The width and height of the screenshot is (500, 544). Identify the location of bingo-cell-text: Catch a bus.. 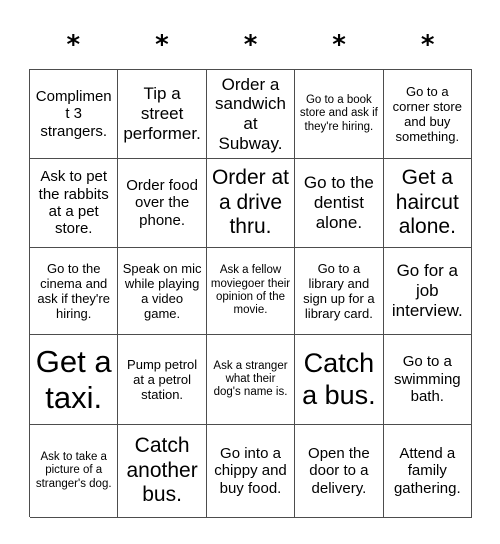
(339, 379).